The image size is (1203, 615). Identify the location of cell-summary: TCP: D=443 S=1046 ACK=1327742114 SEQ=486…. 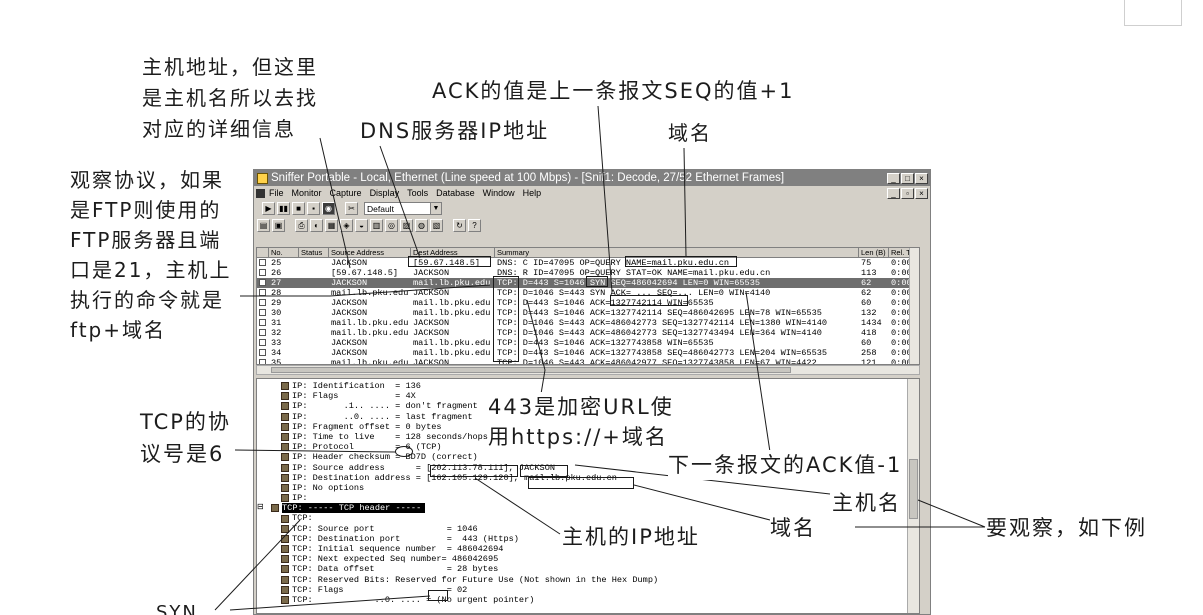
(659, 313).